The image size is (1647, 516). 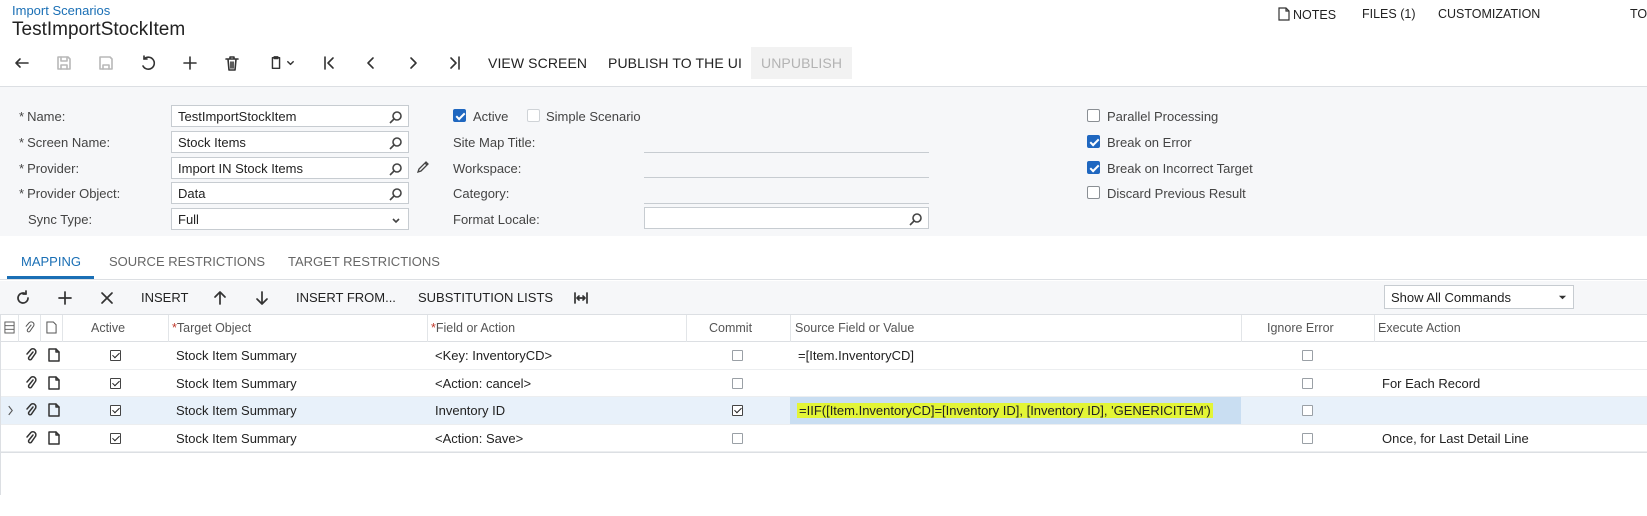 What do you see at coordinates (581, 298) in the screenshot?
I see `fit-columns-button` at bounding box center [581, 298].